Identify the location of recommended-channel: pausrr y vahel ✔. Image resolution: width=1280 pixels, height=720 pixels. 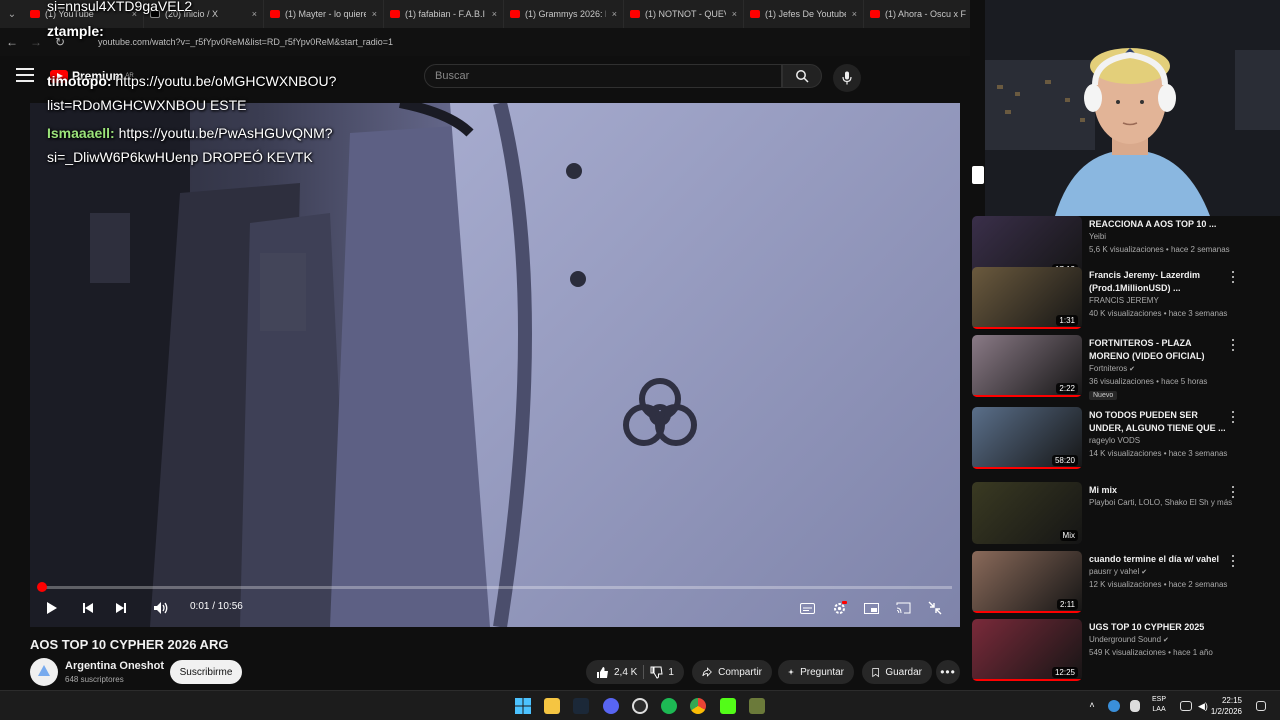
(1118, 571).